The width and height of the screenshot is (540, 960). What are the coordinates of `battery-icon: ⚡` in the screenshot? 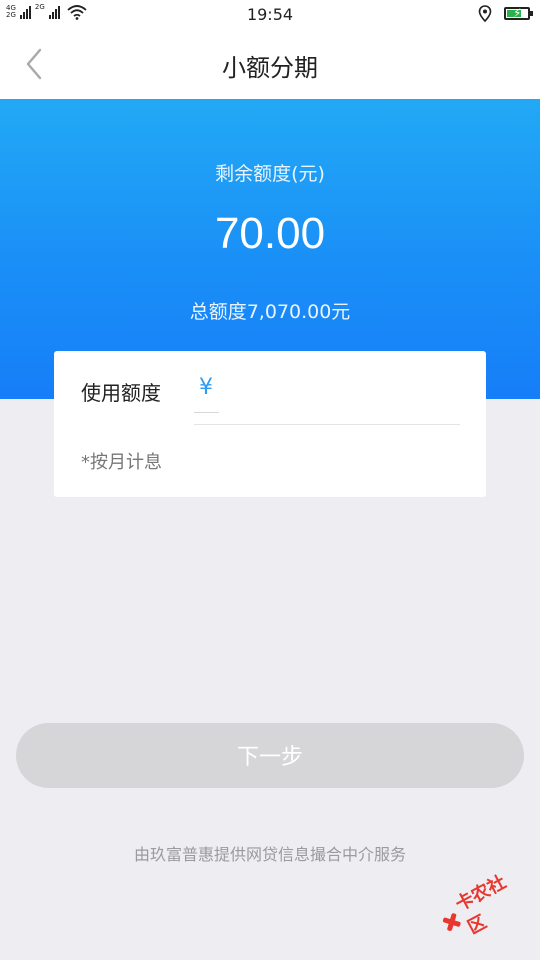 It's located at (518, 13).